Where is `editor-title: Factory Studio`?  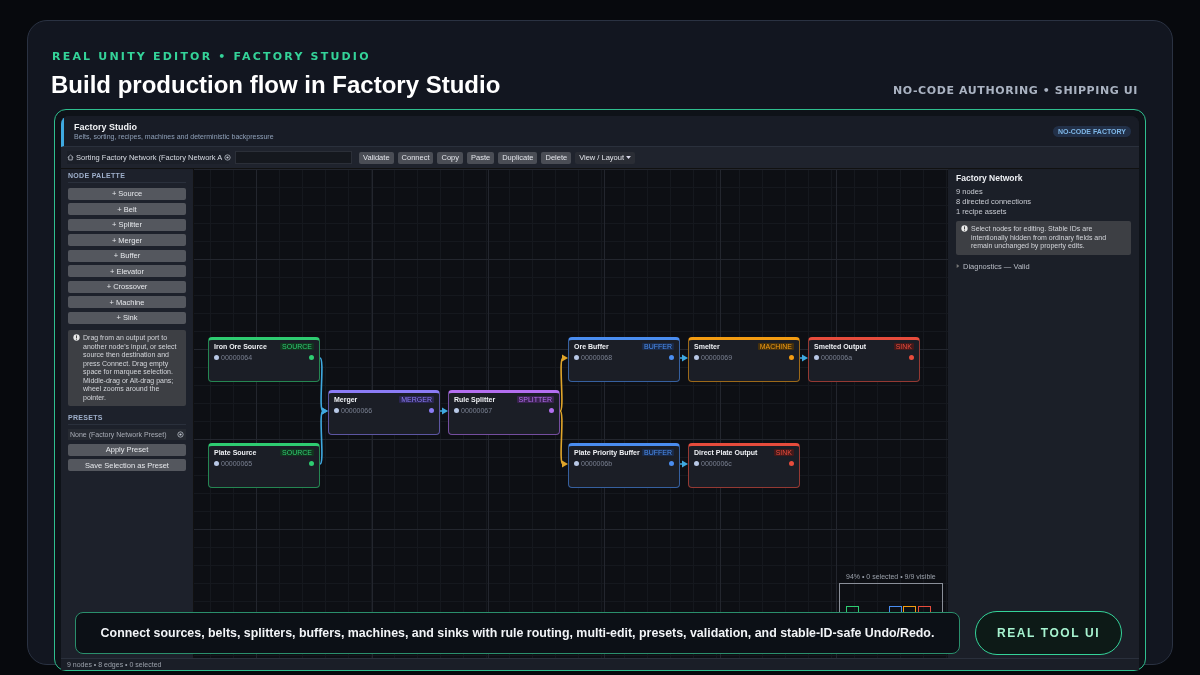 editor-title: Factory Studio is located at coordinates (106, 127).